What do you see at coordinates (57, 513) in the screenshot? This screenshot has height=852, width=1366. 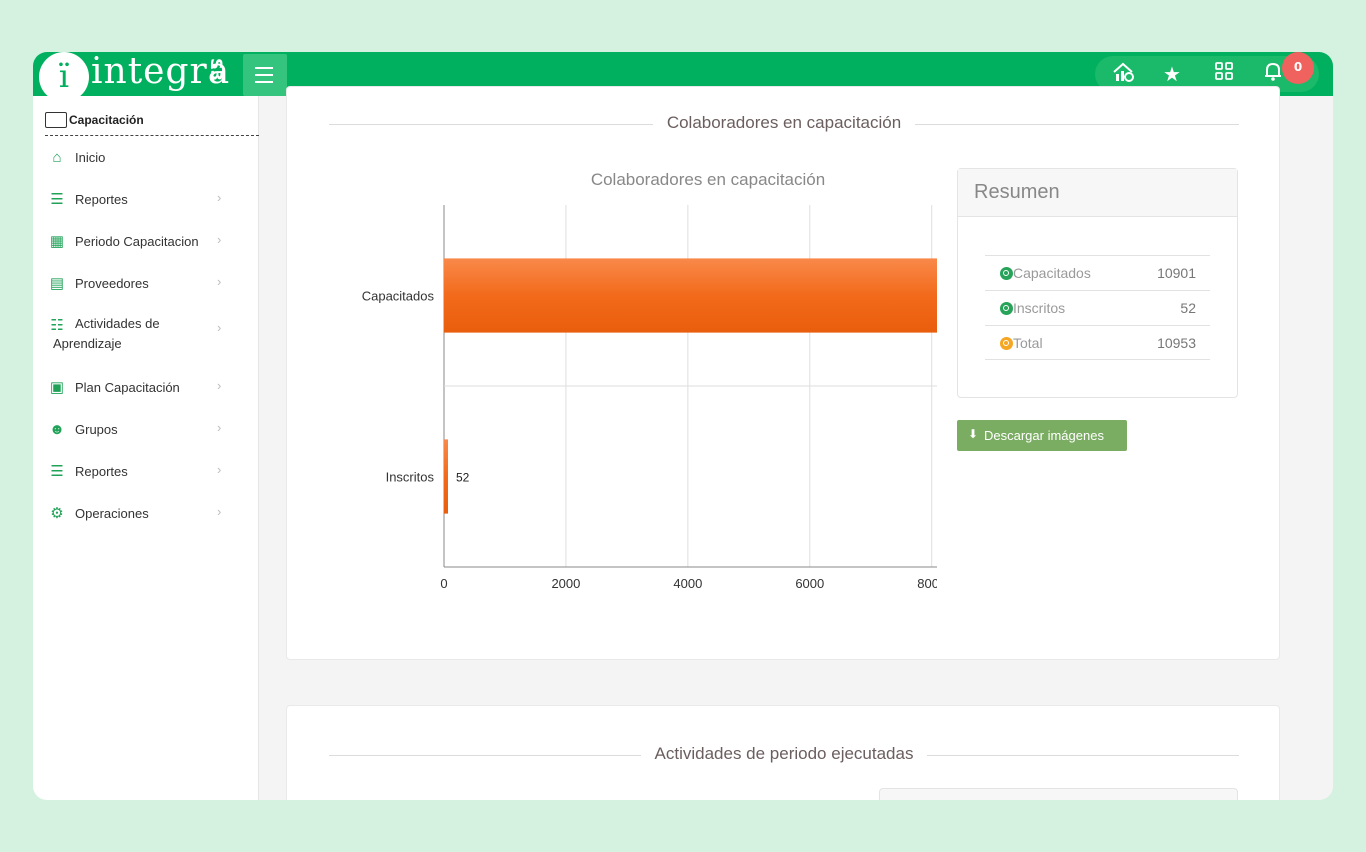 I see `gears-icon: ⚙` at bounding box center [57, 513].